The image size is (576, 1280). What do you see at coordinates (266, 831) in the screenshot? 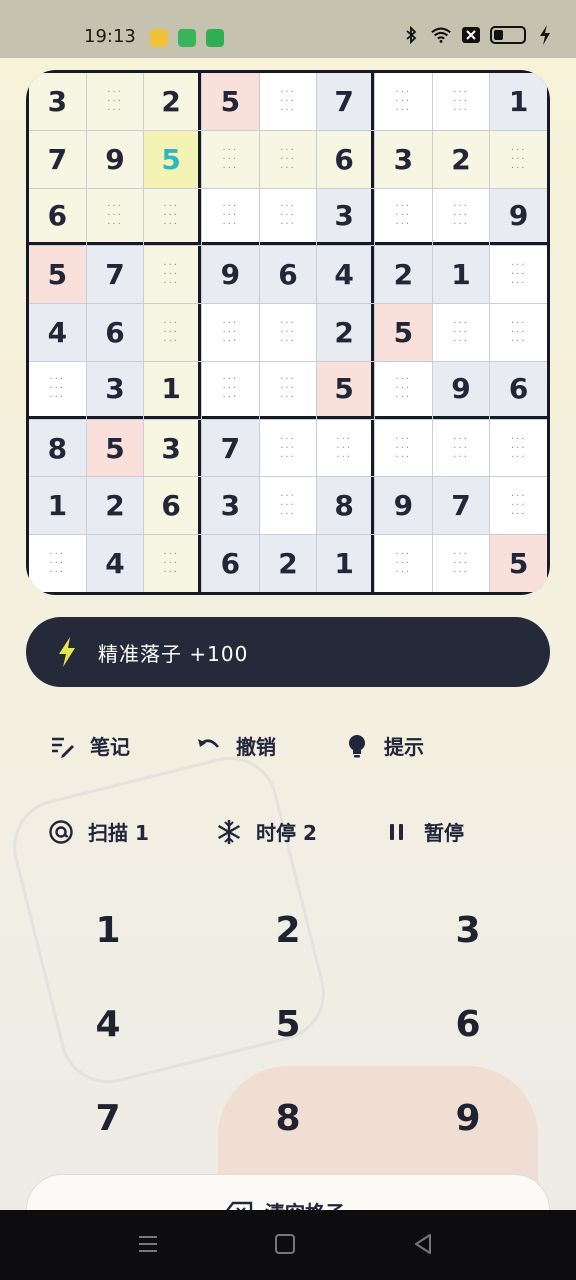
I see `freeze-button: 时停 2` at bounding box center [266, 831].